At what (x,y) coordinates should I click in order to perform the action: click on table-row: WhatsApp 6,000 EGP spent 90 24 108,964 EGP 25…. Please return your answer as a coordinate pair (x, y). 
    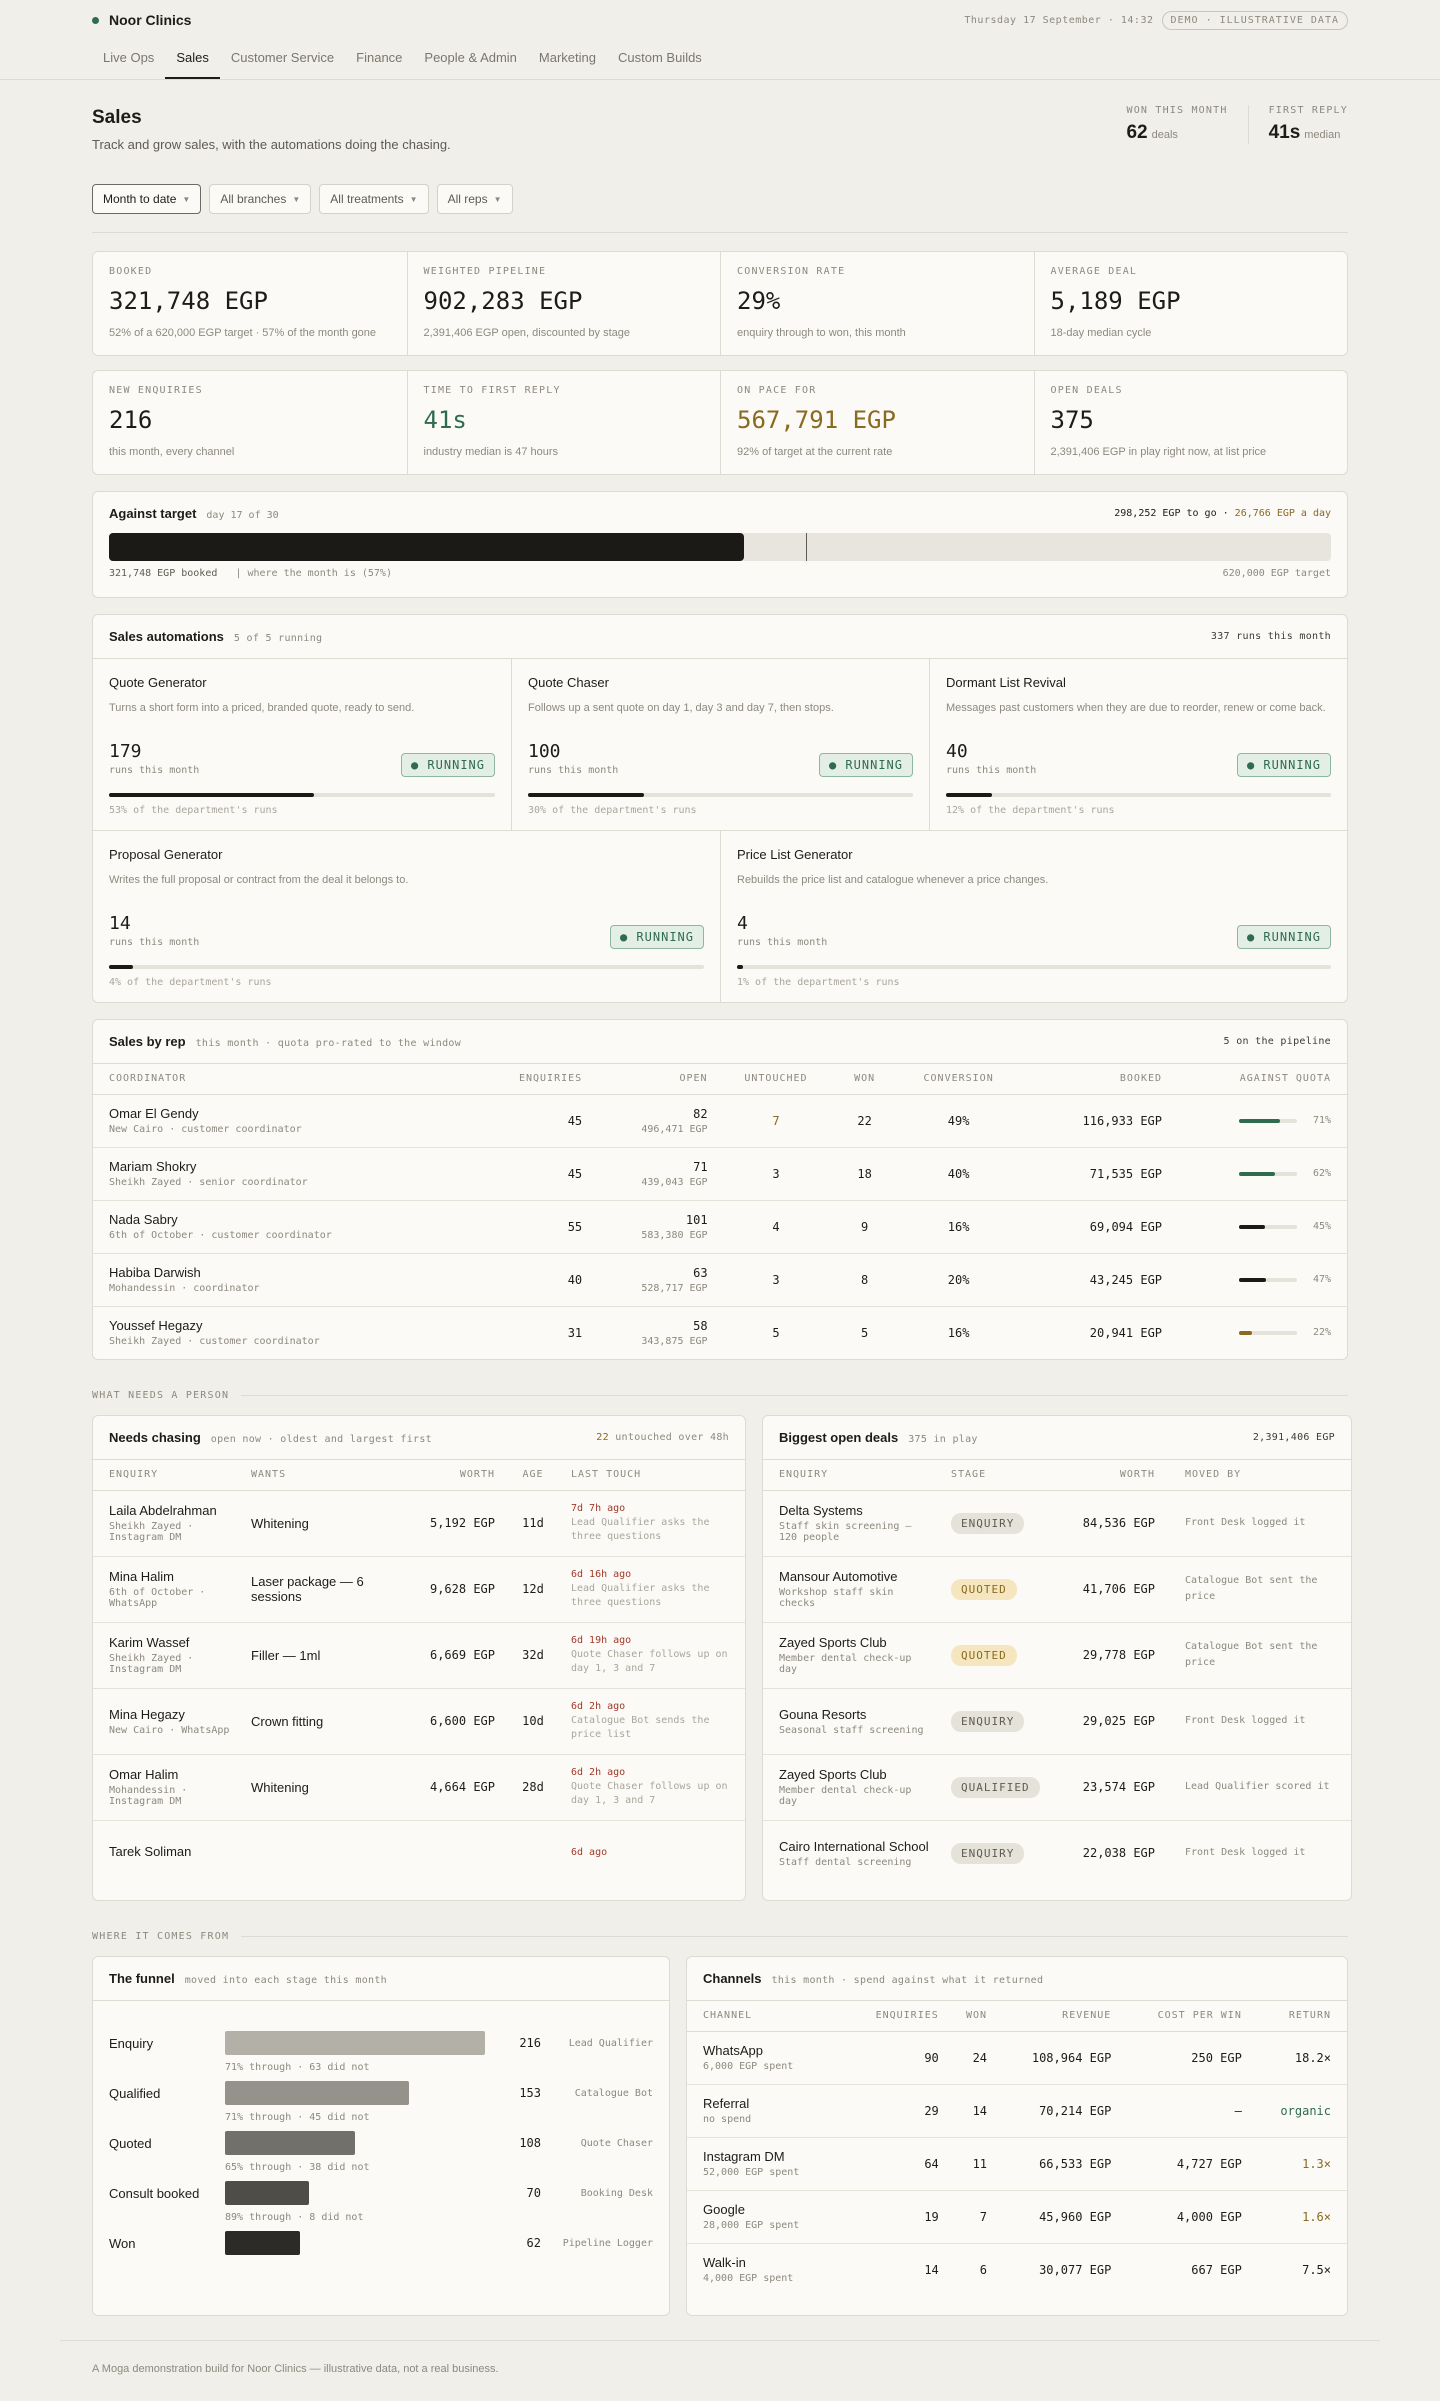
    Looking at the image, I should click on (1017, 2058).